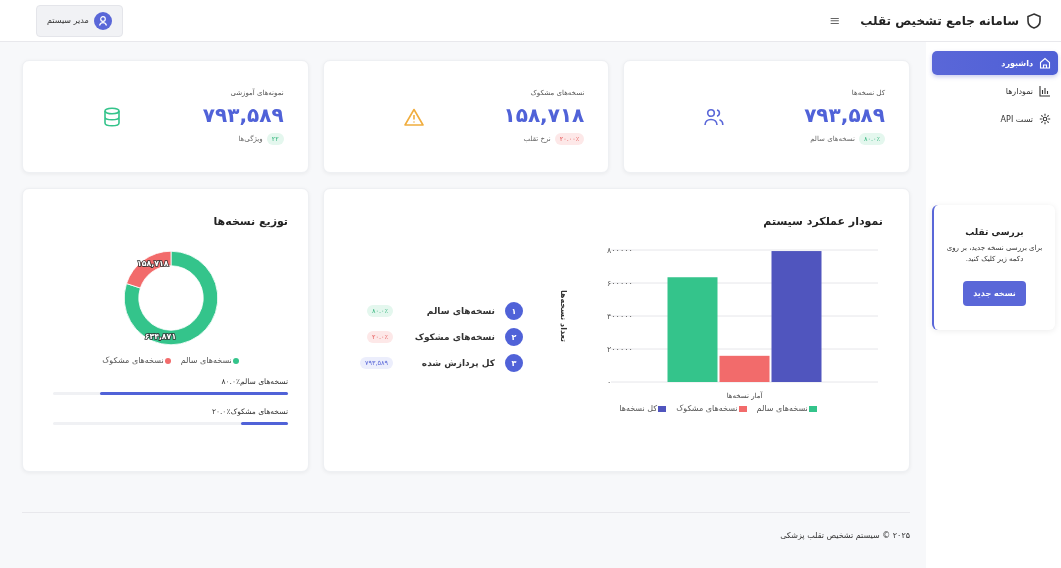 The width and height of the screenshot is (1061, 568). Describe the element at coordinates (638, 408) in the screenshot. I see `legend-label: کل نسخه‌ها` at that location.